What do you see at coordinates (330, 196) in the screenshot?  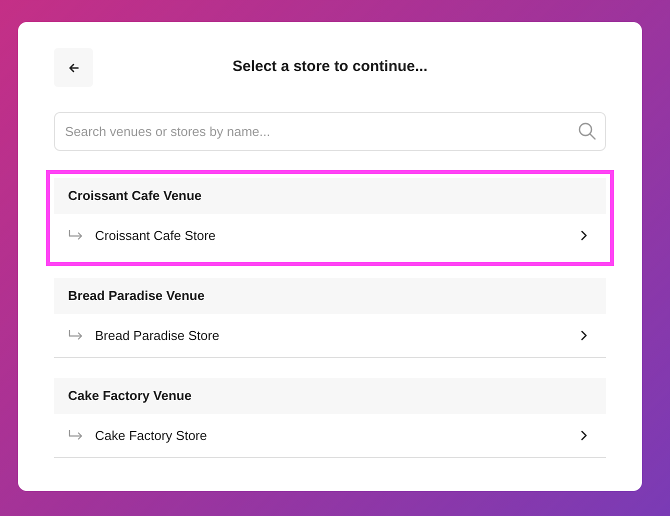 I see `venue-header: Croissant Cafe Venue` at bounding box center [330, 196].